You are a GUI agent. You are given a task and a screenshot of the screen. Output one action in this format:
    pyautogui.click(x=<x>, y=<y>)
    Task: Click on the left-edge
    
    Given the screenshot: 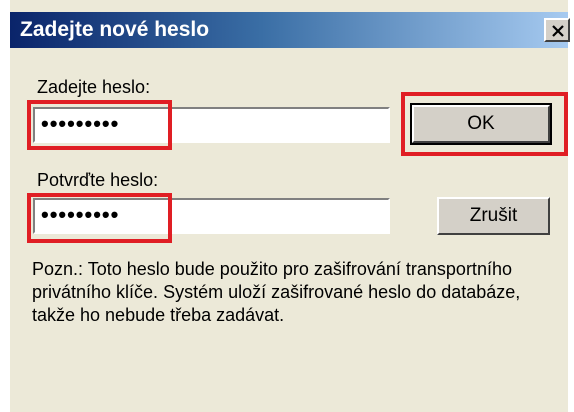 What is the action you would take?
    pyautogui.click(x=5, y=206)
    